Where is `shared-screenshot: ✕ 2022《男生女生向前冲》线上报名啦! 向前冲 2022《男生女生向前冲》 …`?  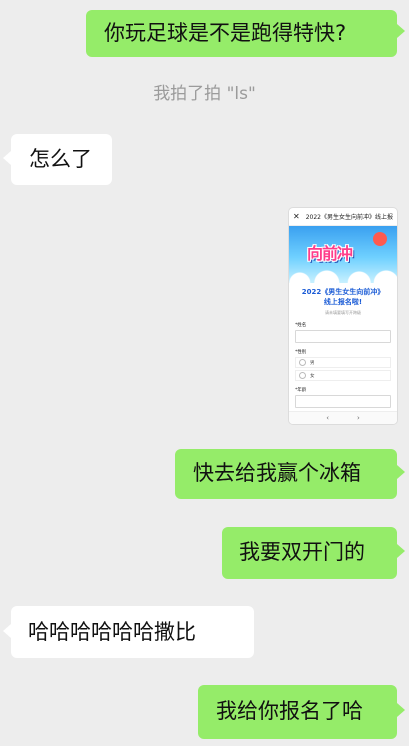 shared-screenshot: ✕ 2022《男生女生向前冲》线上报名啦! 向前冲 2022《男生女生向前冲》 … is located at coordinates (343, 316).